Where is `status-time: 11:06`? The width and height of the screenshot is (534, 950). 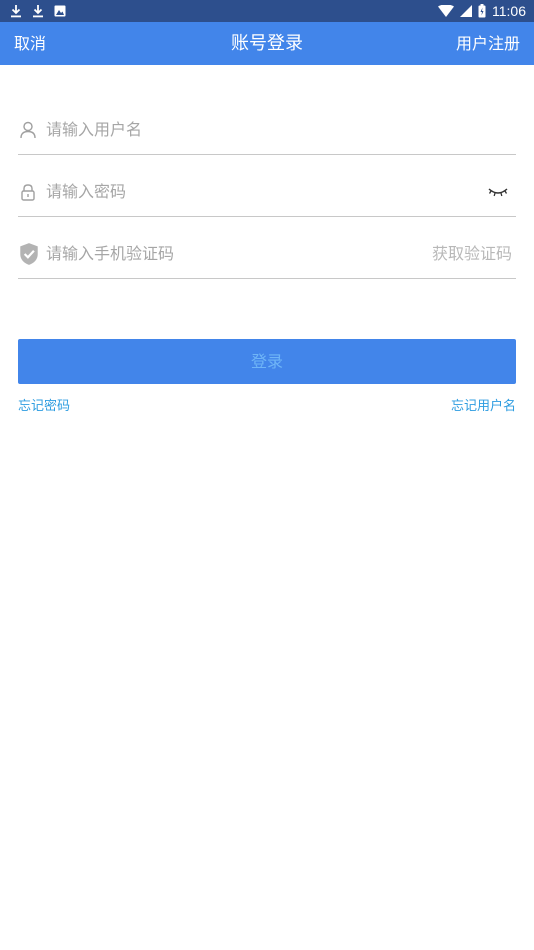
status-time: 11:06 is located at coordinates (509, 11).